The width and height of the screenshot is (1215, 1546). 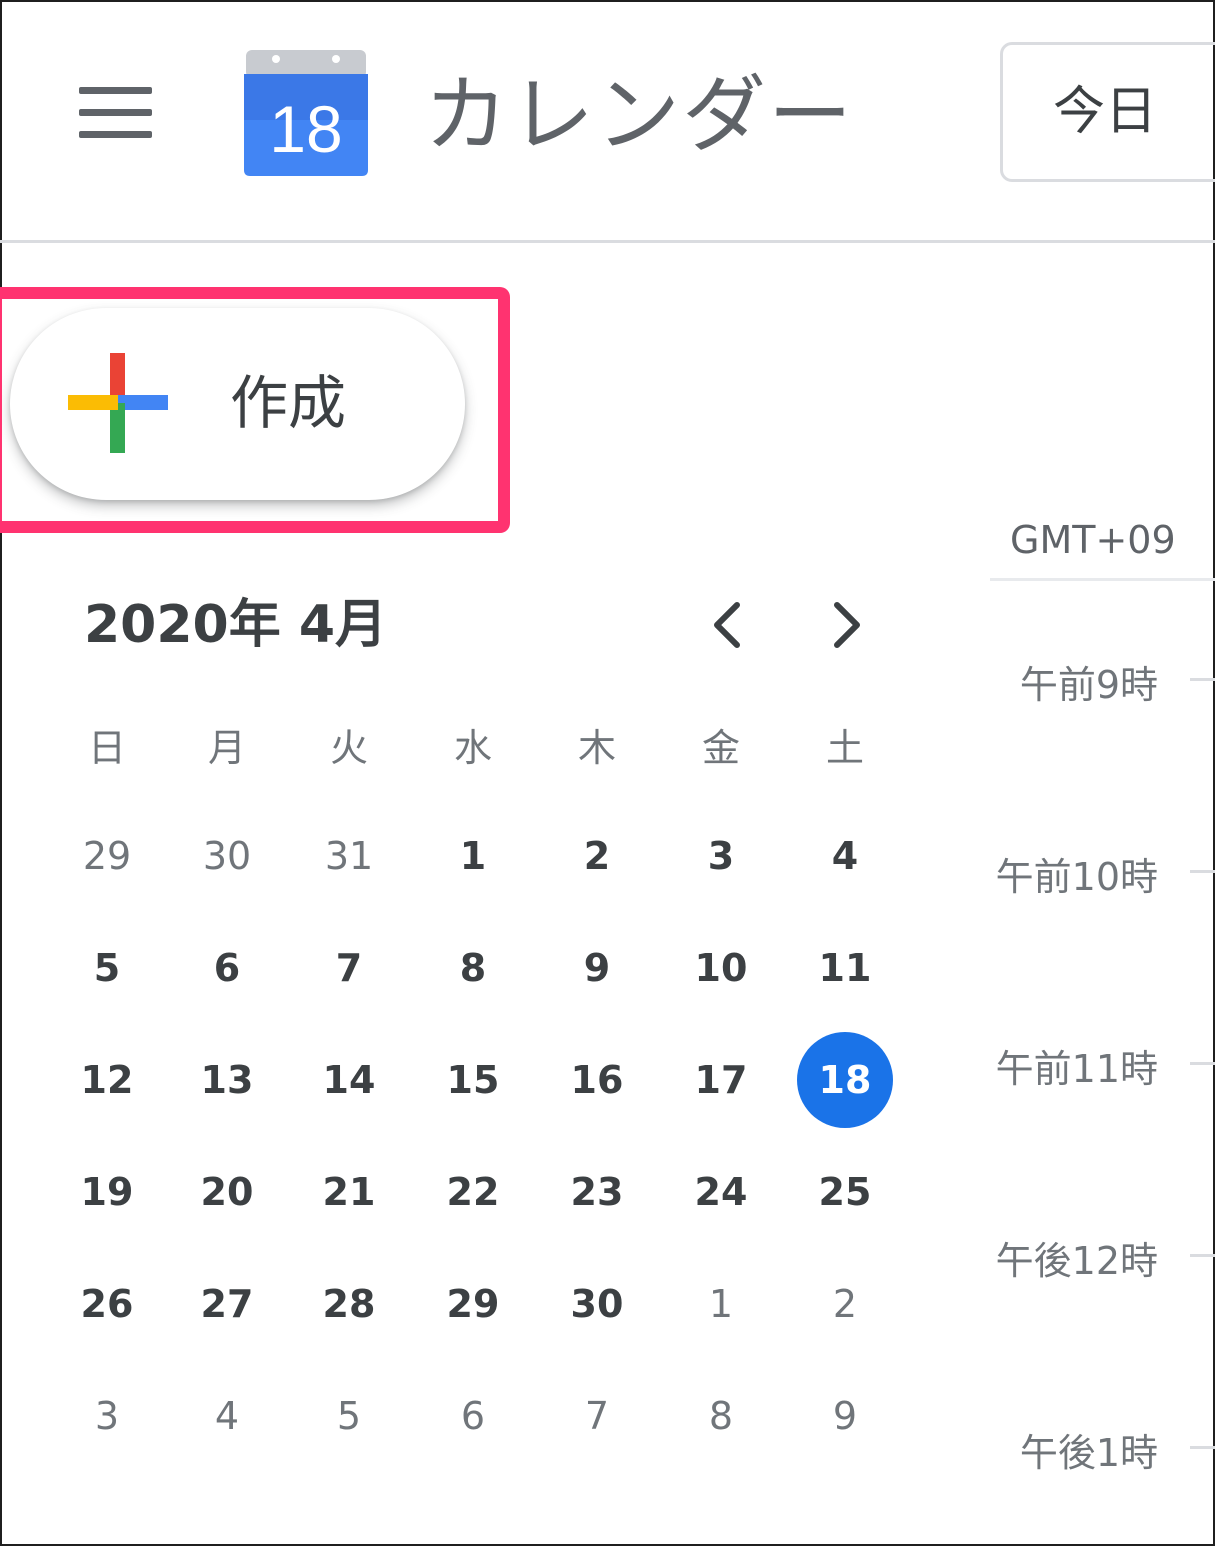 What do you see at coordinates (721, 1192) in the screenshot?
I see `calendar-day: 24` at bounding box center [721, 1192].